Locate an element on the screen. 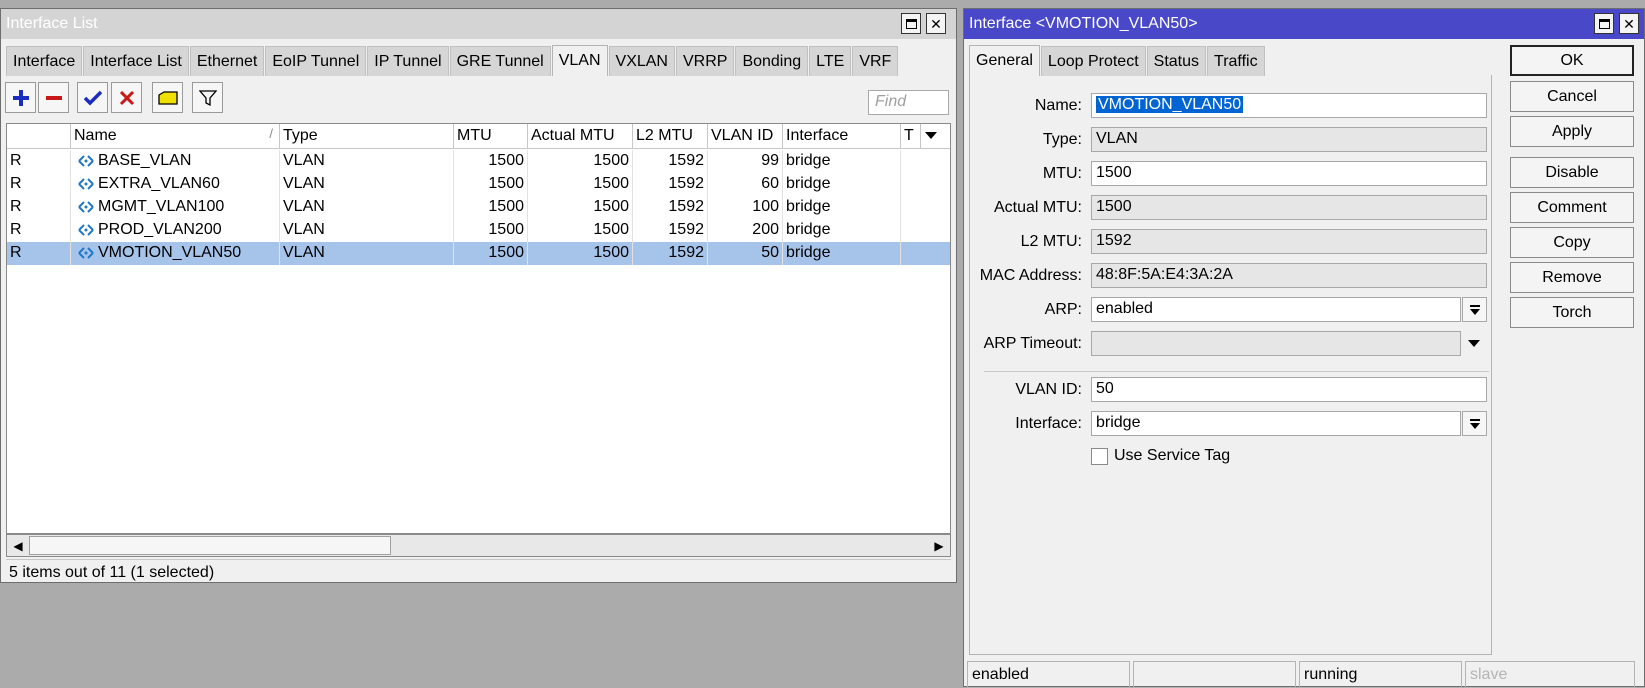 This screenshot has height=688, width=1645. scroll-left-button: ◀ is located at coordinates (18, 545).